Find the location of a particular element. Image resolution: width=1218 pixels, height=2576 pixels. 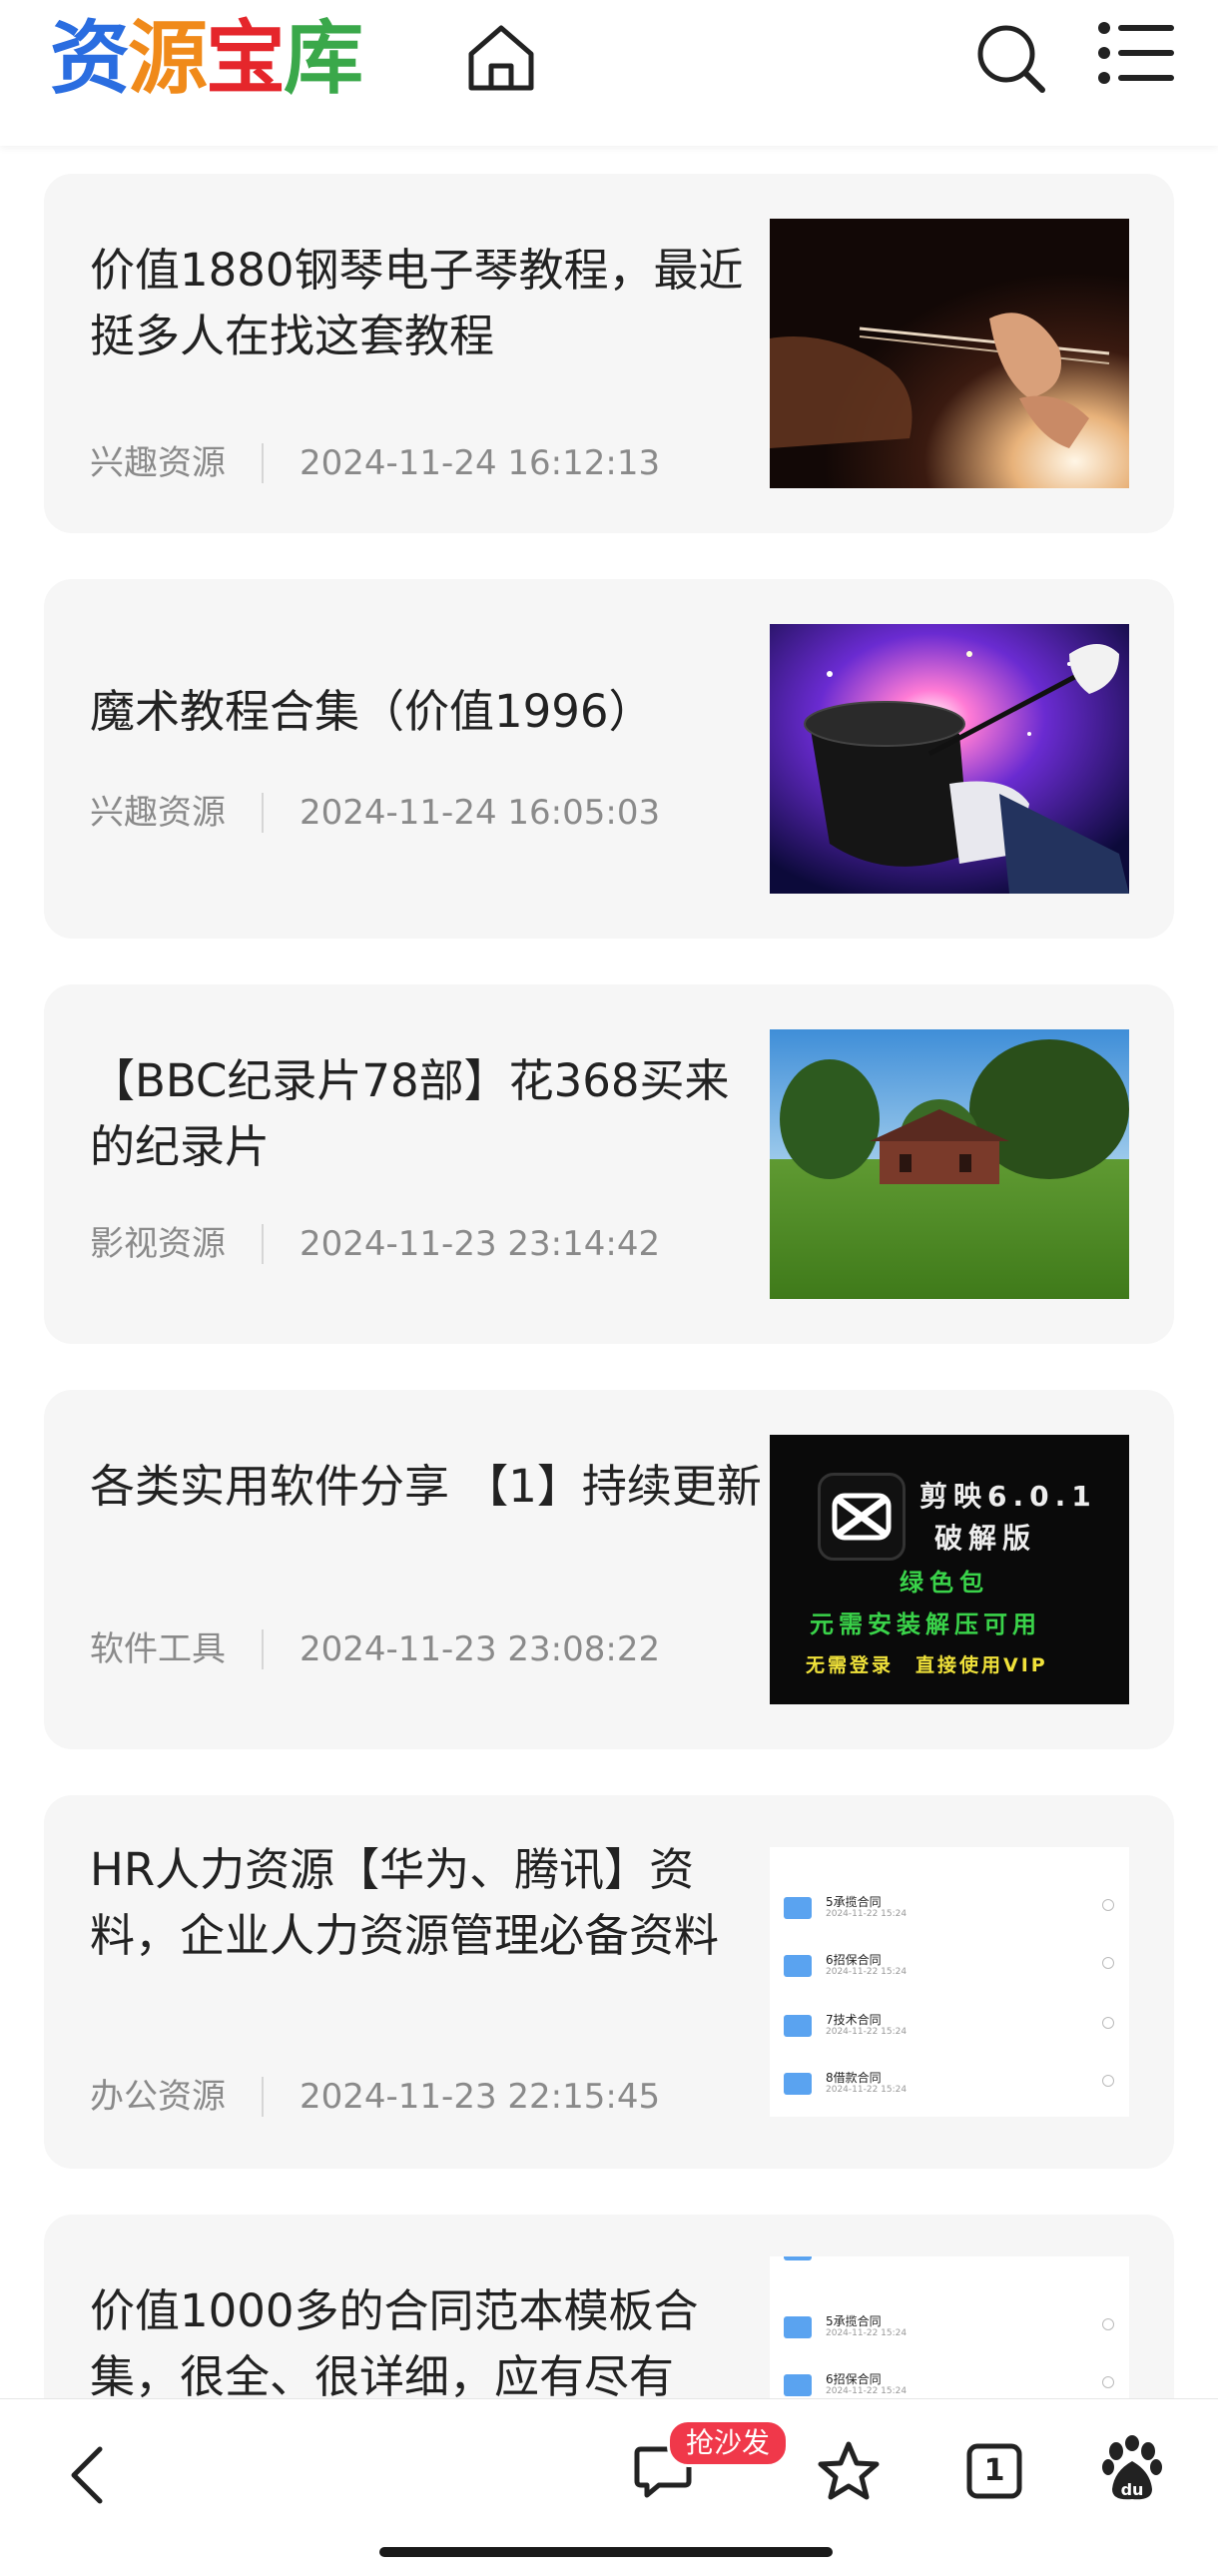

svg-text: du is located at coordinates (1133, 2489).